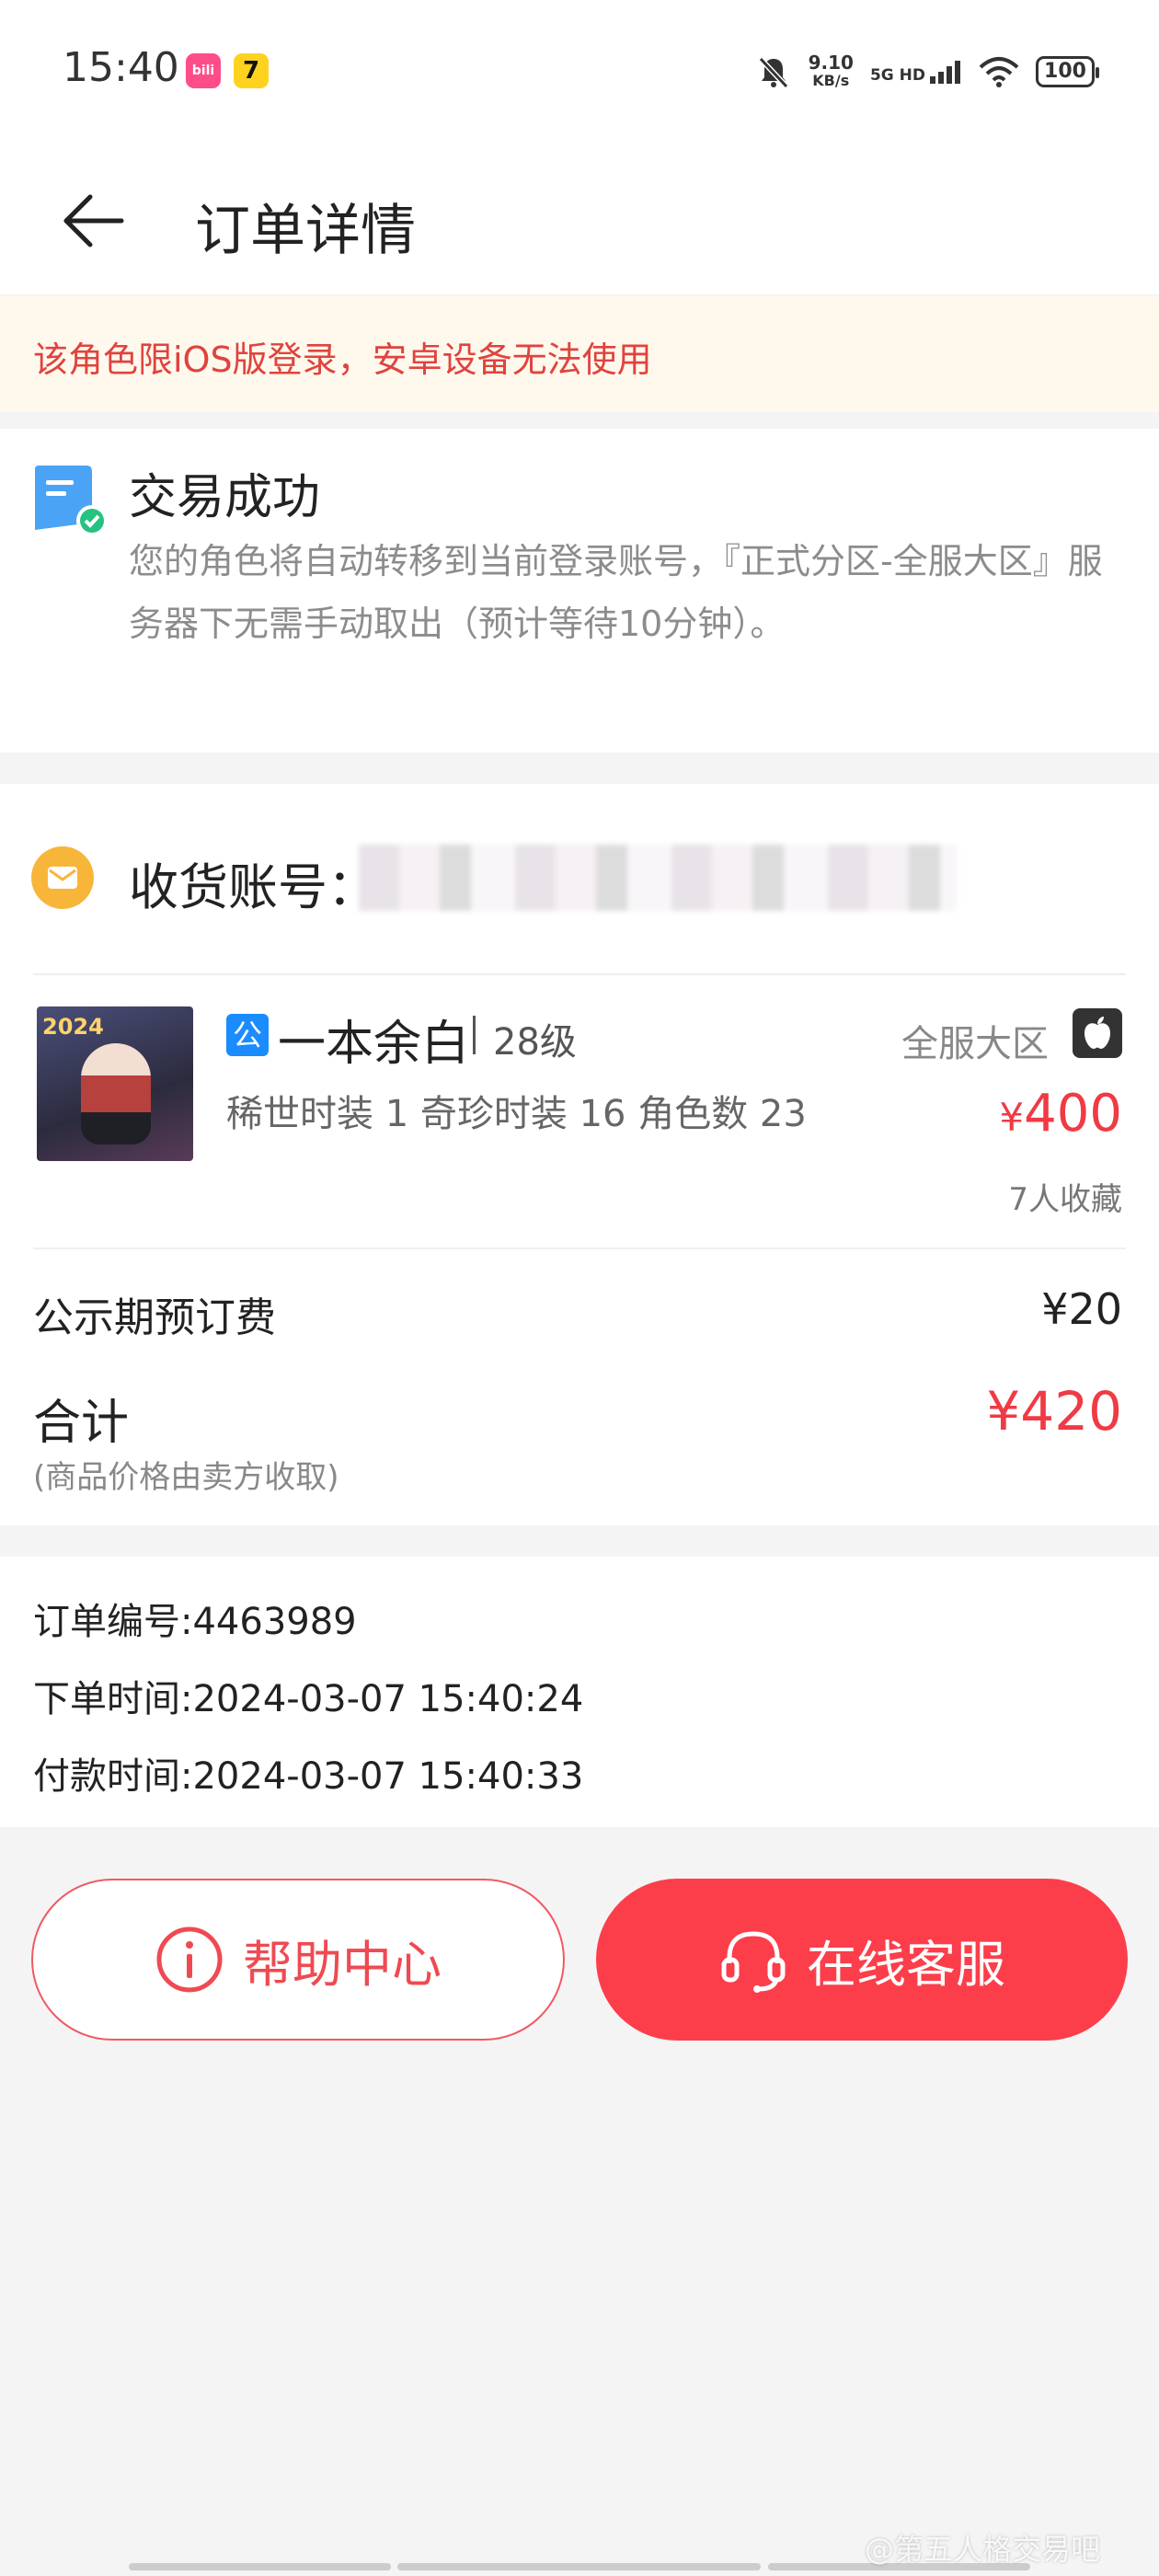  Describe the element at coordinates (203, 70) in the screenshot. I see `bilibili-app-icon: bili` at that location.